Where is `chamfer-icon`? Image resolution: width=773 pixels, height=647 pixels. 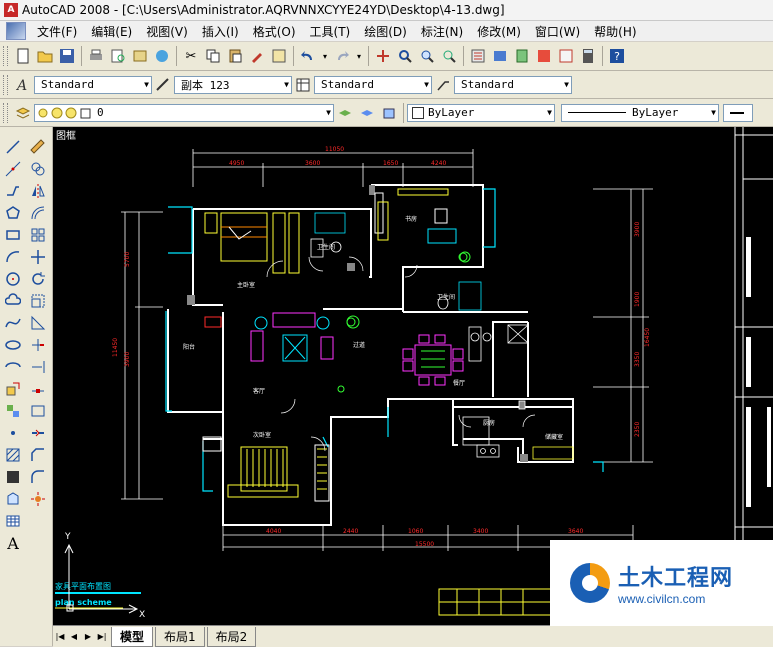
chamfer-icon is located at coordinates (38, 455).